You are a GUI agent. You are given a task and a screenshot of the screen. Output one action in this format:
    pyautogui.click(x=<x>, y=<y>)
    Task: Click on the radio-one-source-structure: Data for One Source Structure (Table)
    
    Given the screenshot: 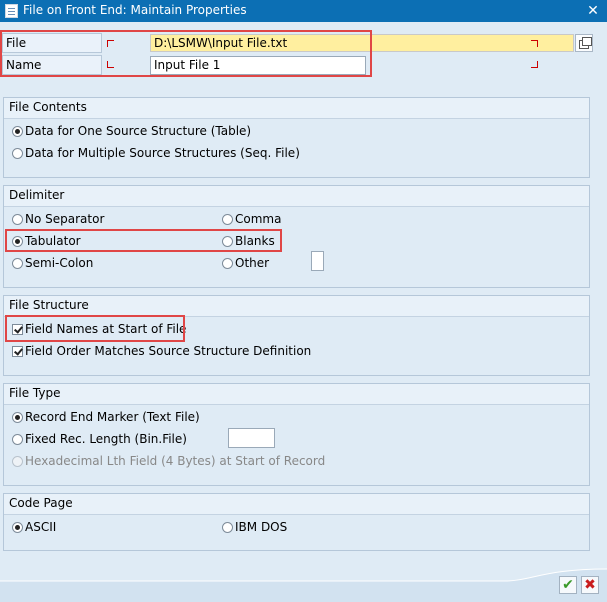 What is the action you would take?
    pyautogui.click(x=131, y=131)
    